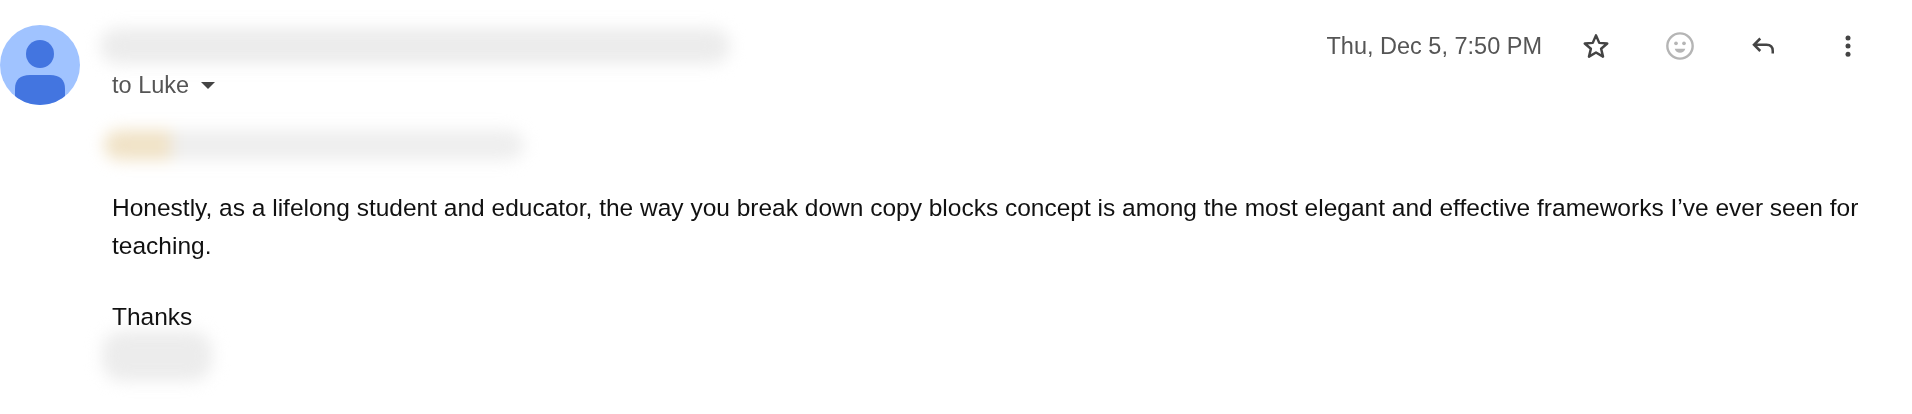  Describe the element at coordinates (40, 65) in the screenshot. I see `avatar-icon` at that location.